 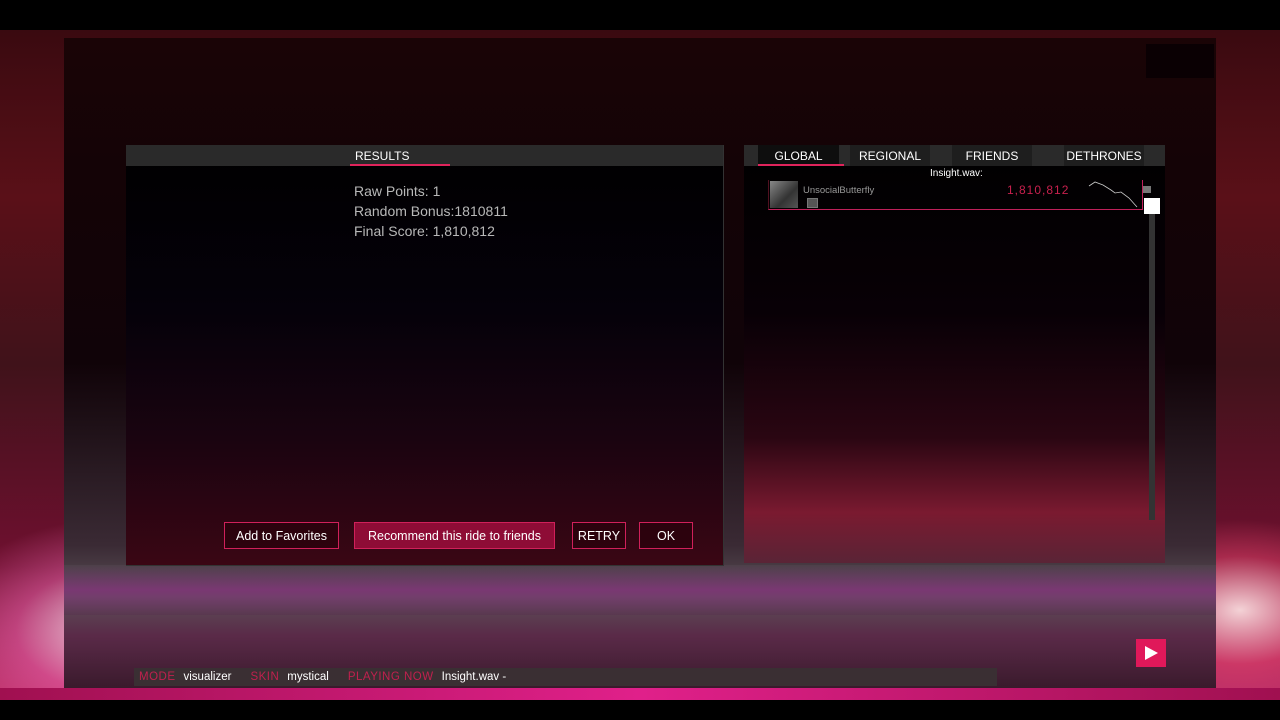 I want to click on tab-regional: REGIONAL, so click(x=890, y=155).